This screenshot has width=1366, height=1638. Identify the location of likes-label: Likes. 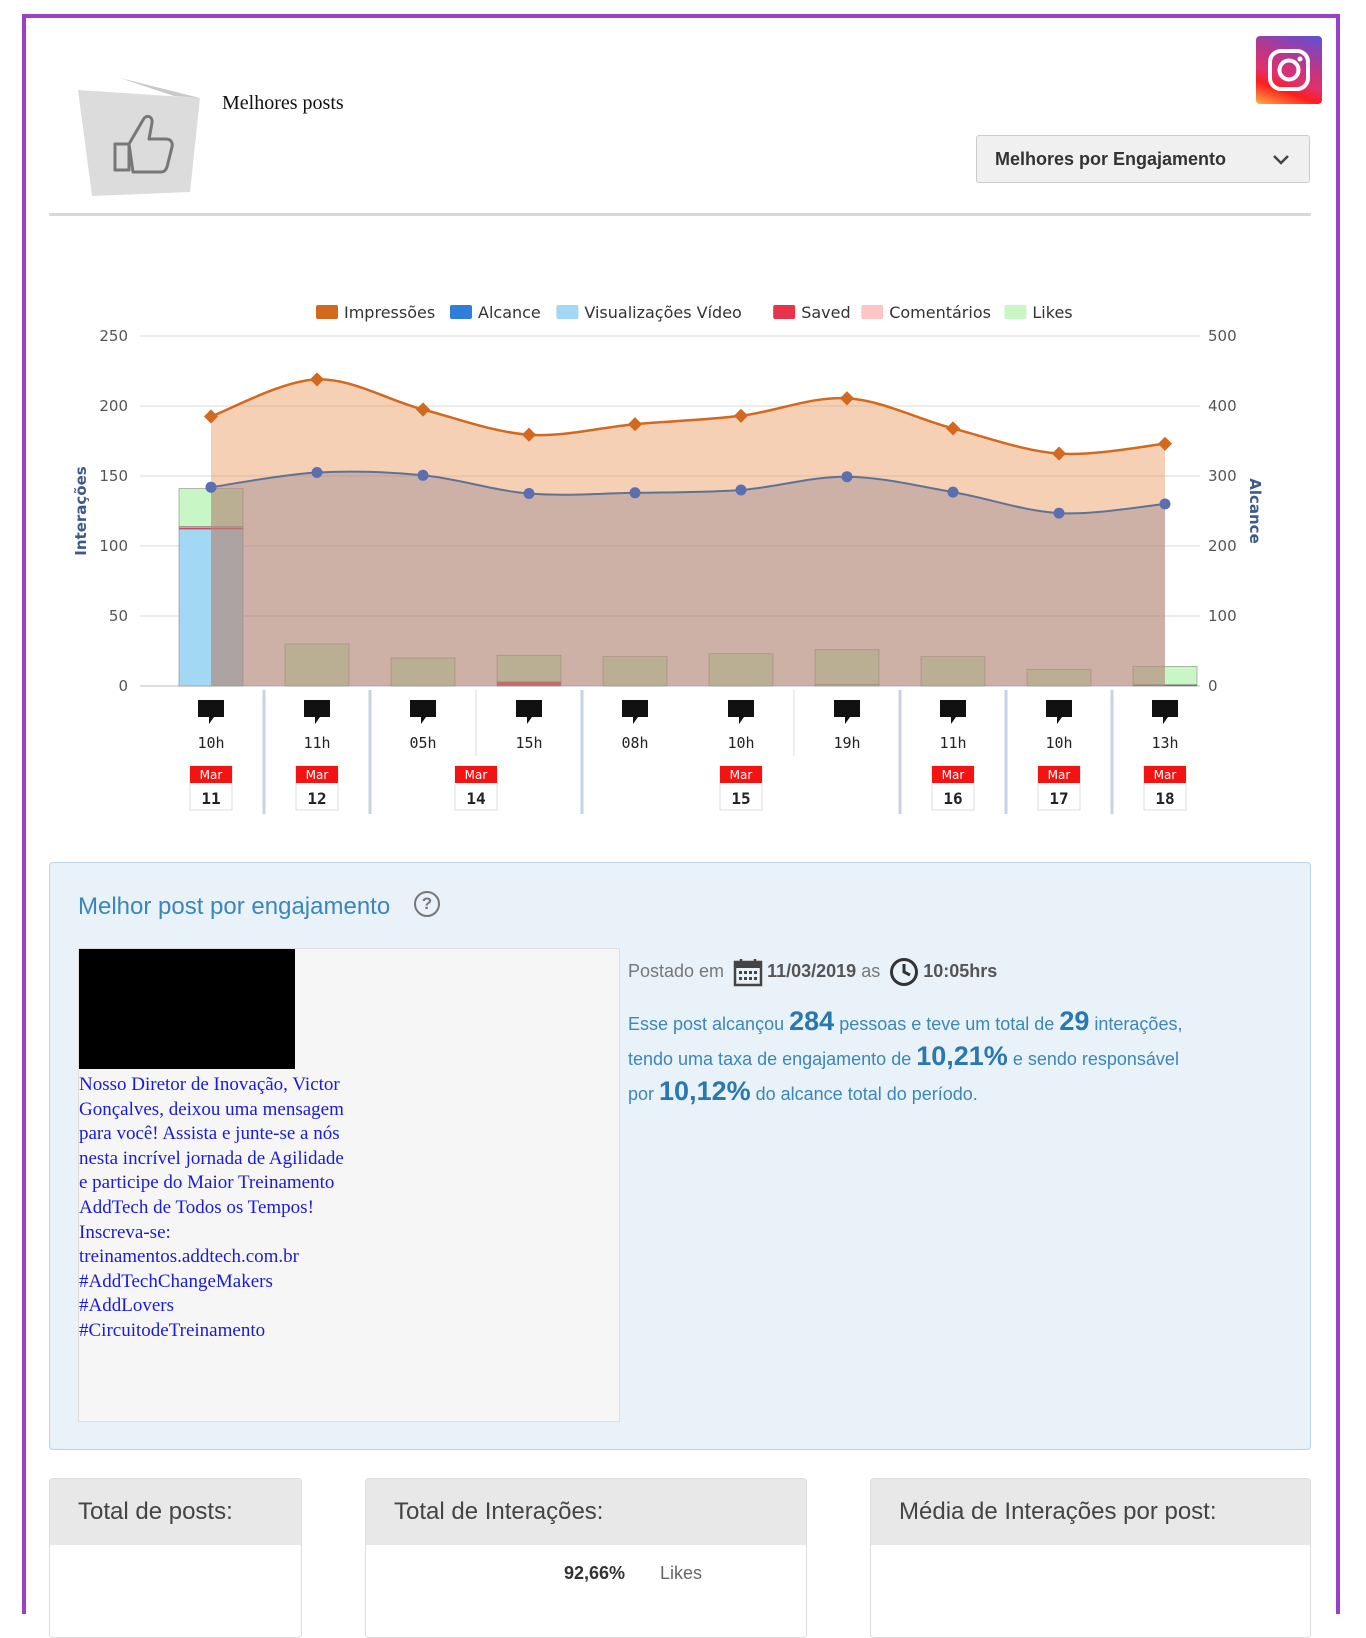
(681, 1573).